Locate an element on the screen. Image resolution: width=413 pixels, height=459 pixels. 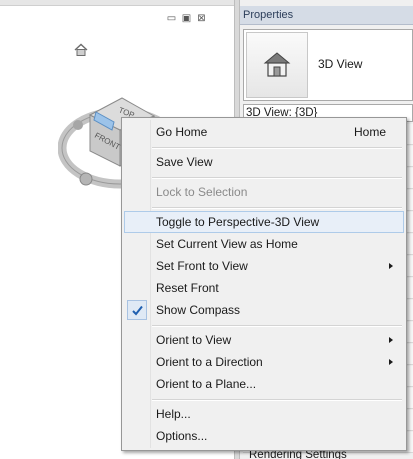
properties-title: Properties is located at coordinates (326, 15).